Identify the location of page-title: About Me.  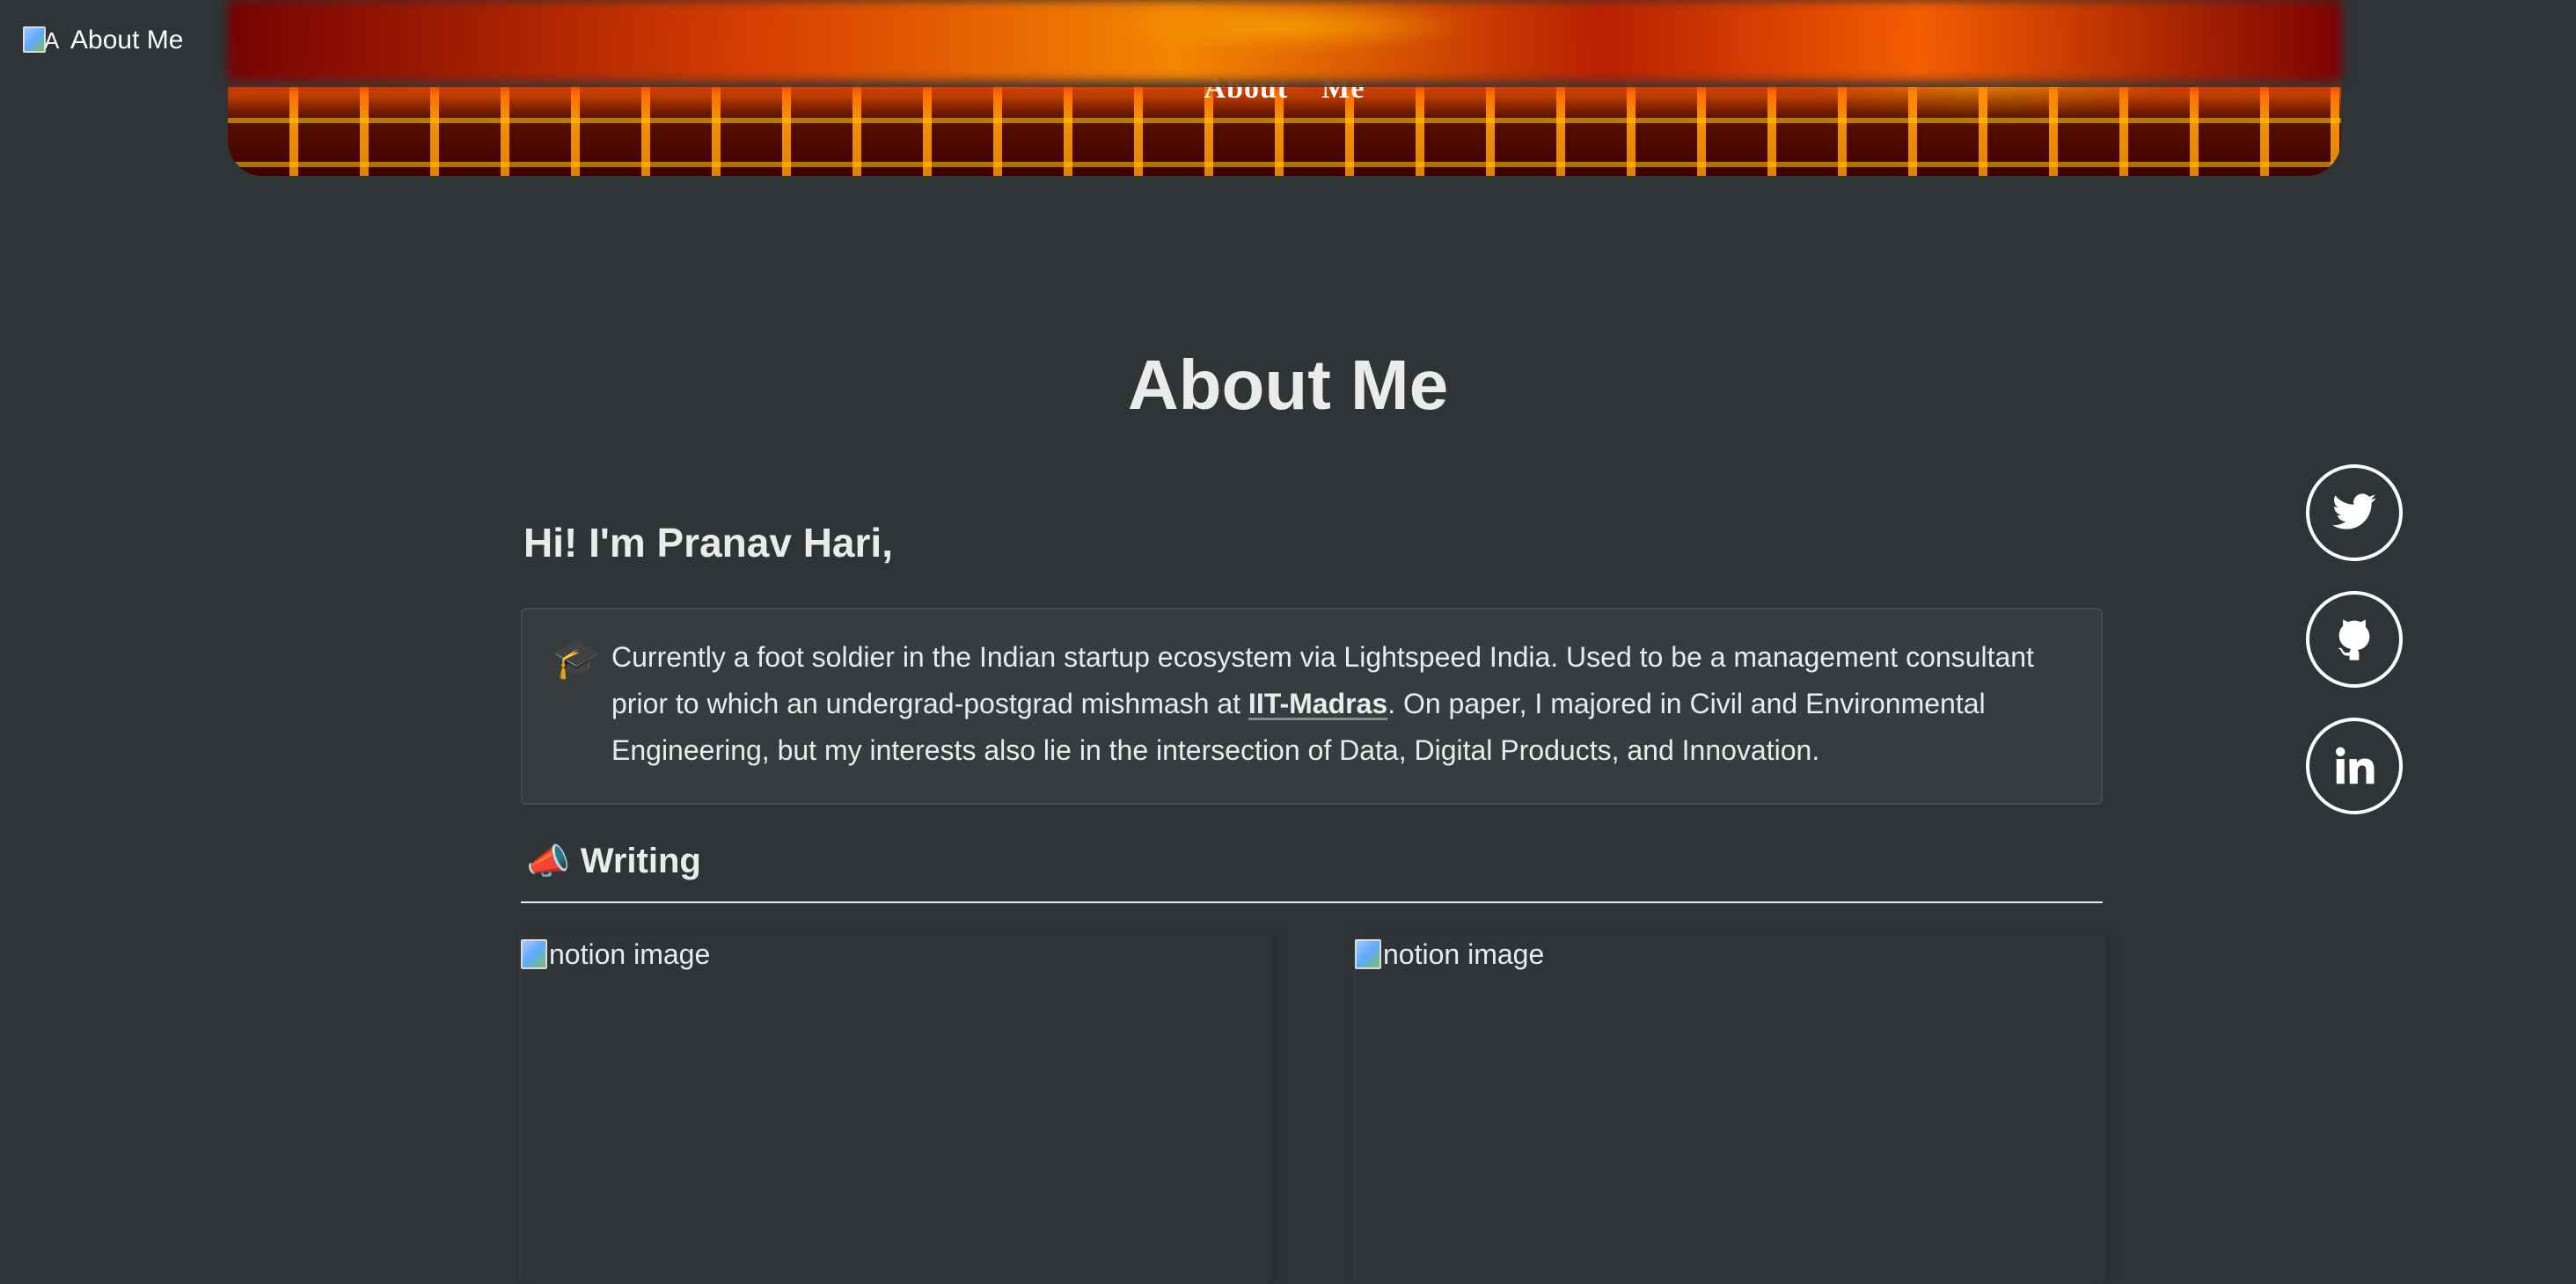
(1288, 385).